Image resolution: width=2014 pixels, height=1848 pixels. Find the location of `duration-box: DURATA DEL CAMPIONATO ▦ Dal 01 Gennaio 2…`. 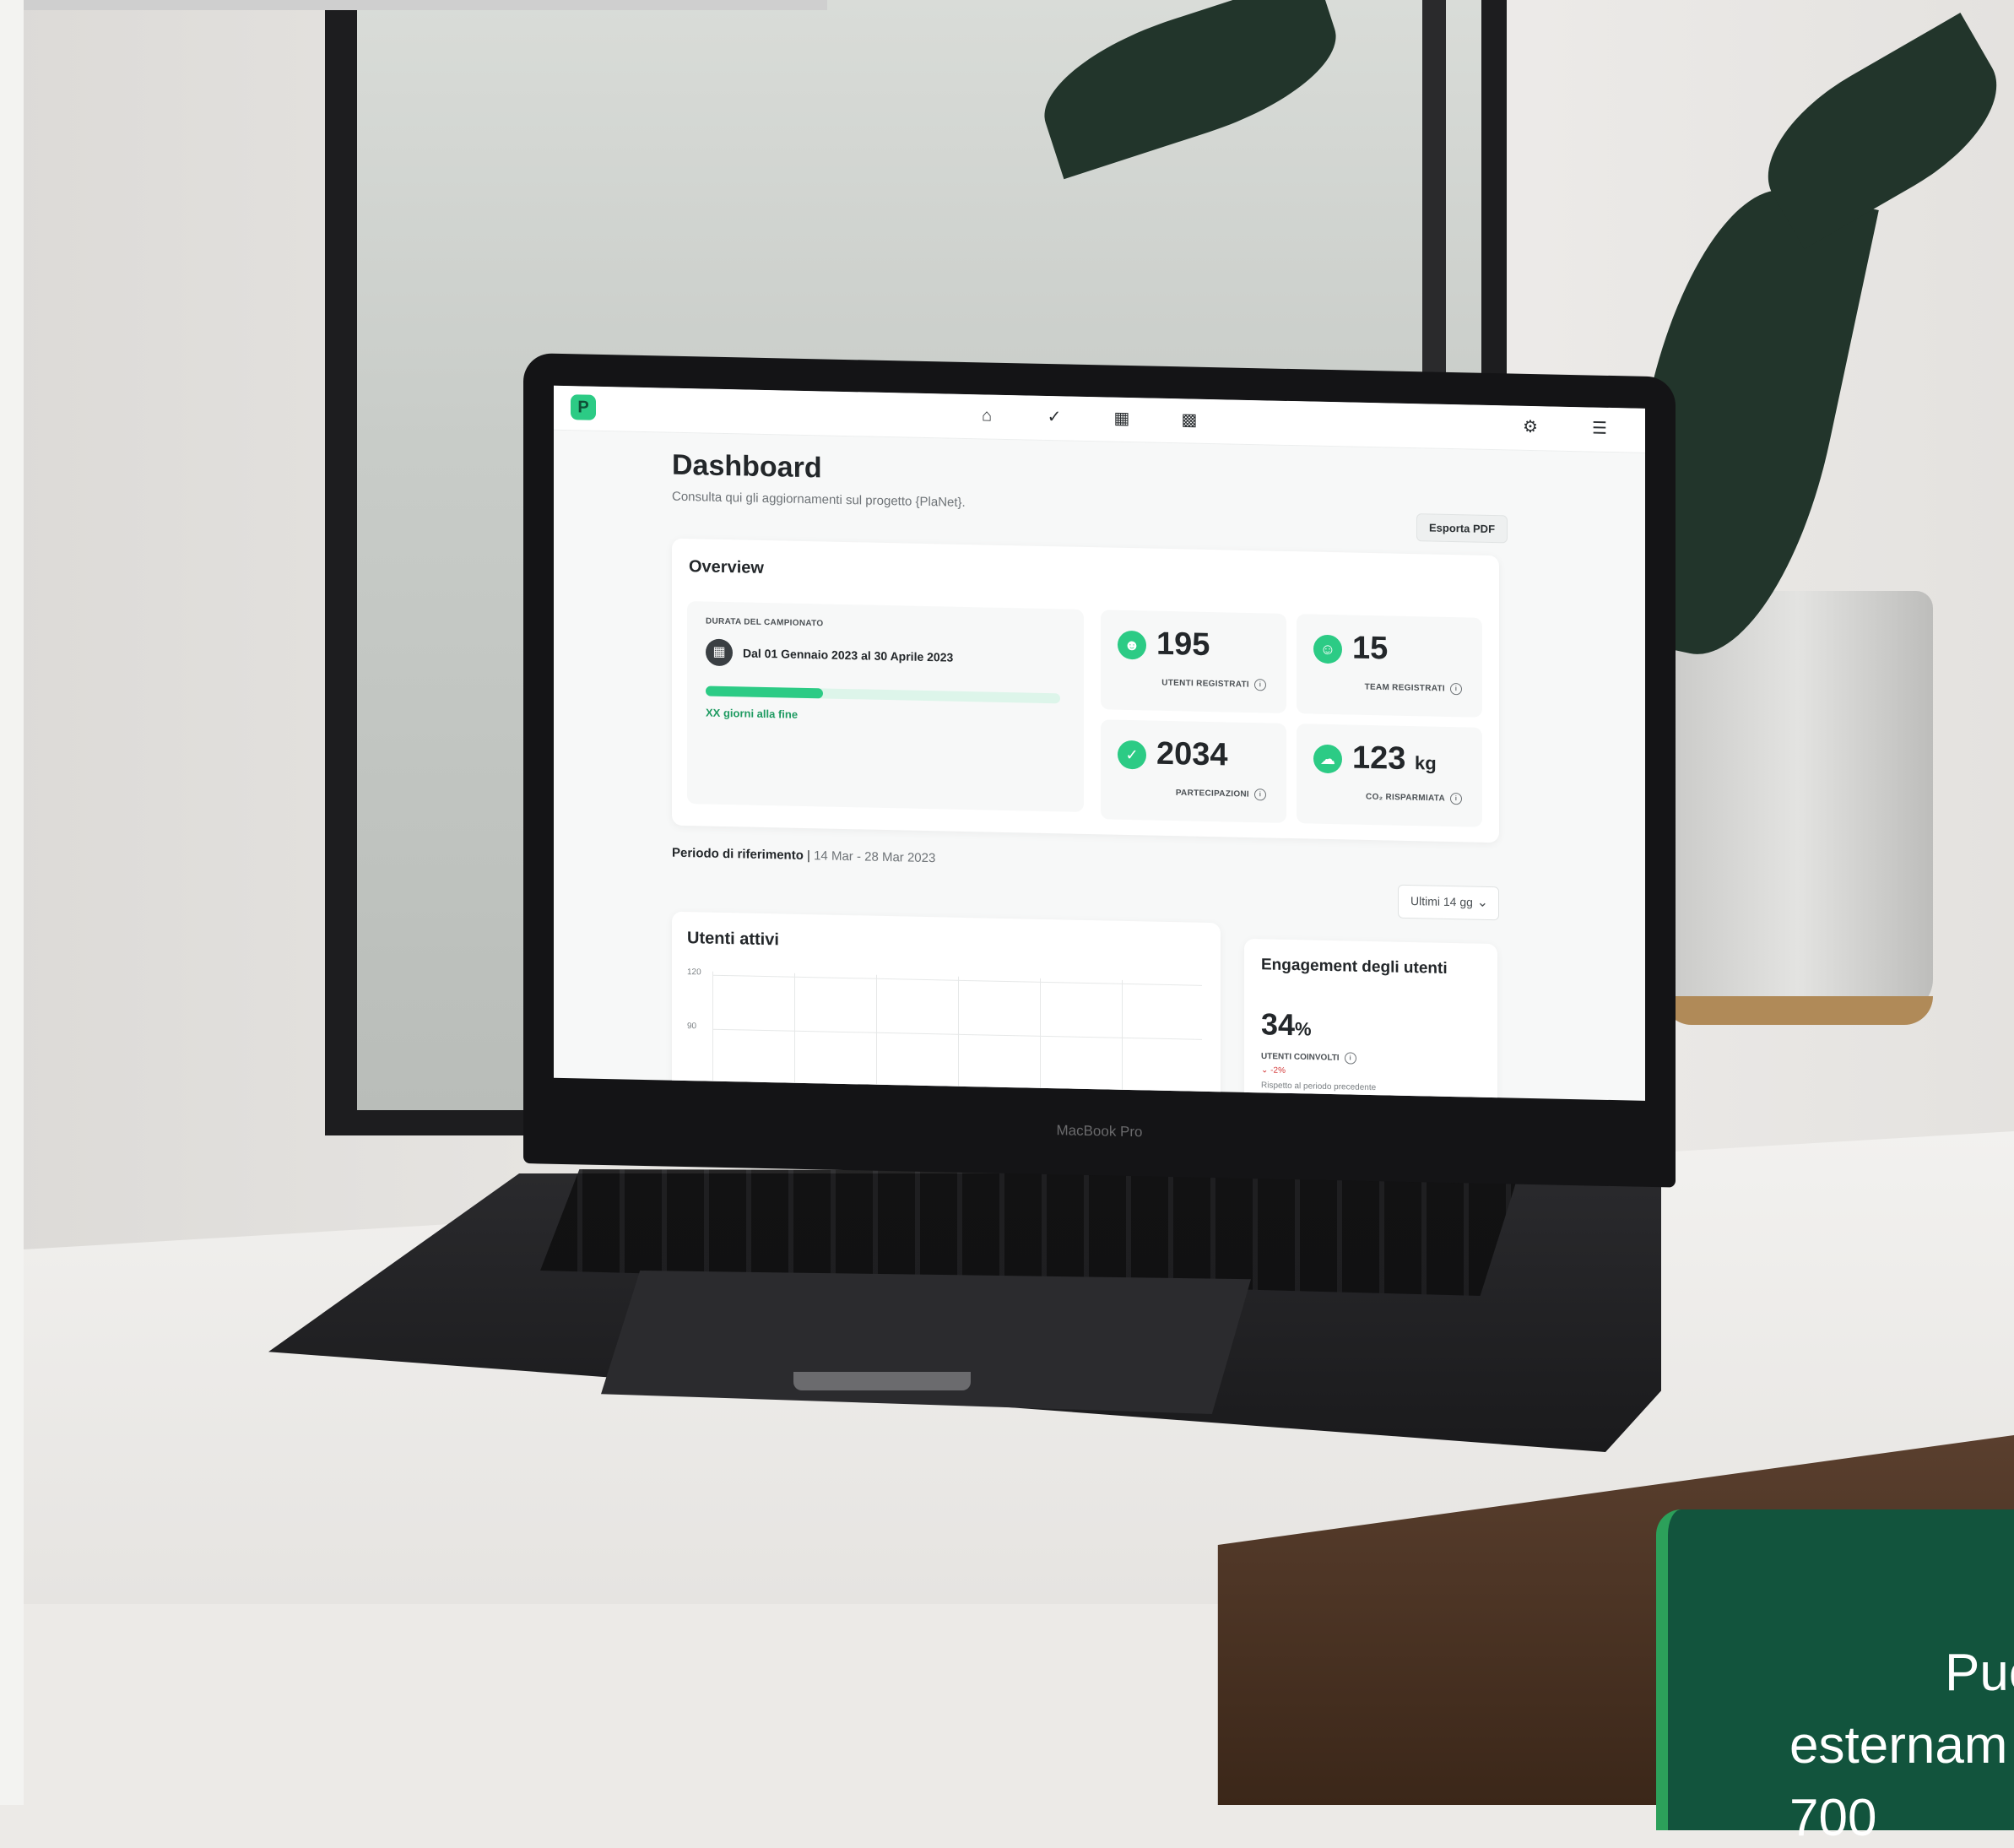

duration-box: DURATA DEL CAMPIONATO ▦ Dal 01 Gennaio 2… is located at coordinates (885, 706).